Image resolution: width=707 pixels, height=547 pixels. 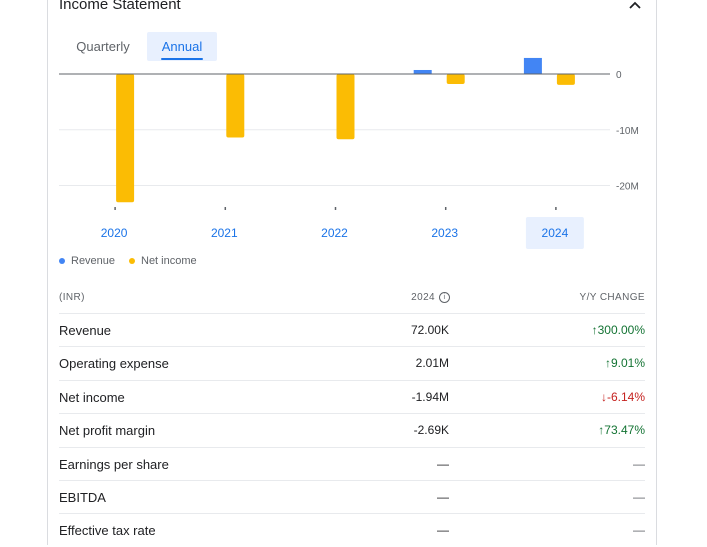 What do you see at coordinates (352, 463) in the screenshot?
I see `table-row: Earnings per share — —` at bounding box center [352, 463].